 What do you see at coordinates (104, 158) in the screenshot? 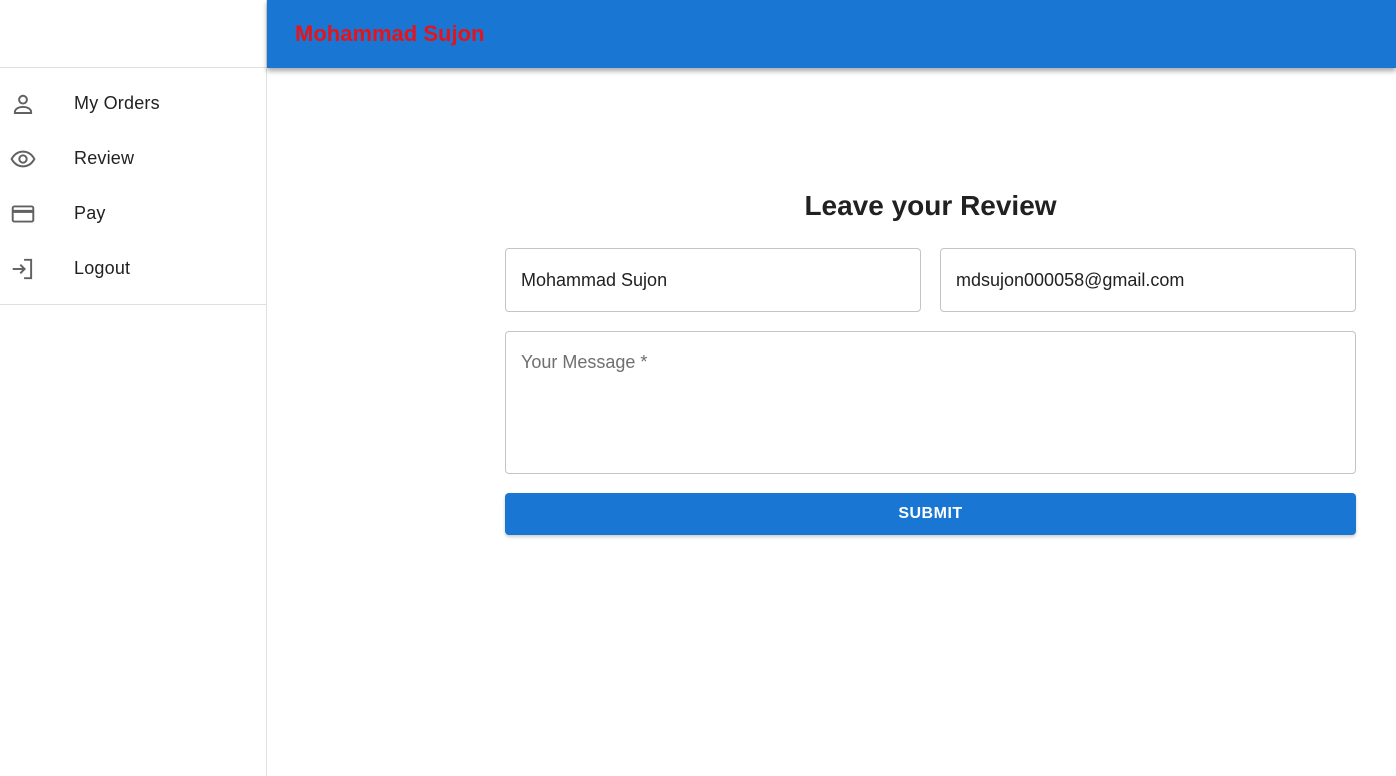
I see `sidebar-item-label: Review` at bounding box center [104, 158].